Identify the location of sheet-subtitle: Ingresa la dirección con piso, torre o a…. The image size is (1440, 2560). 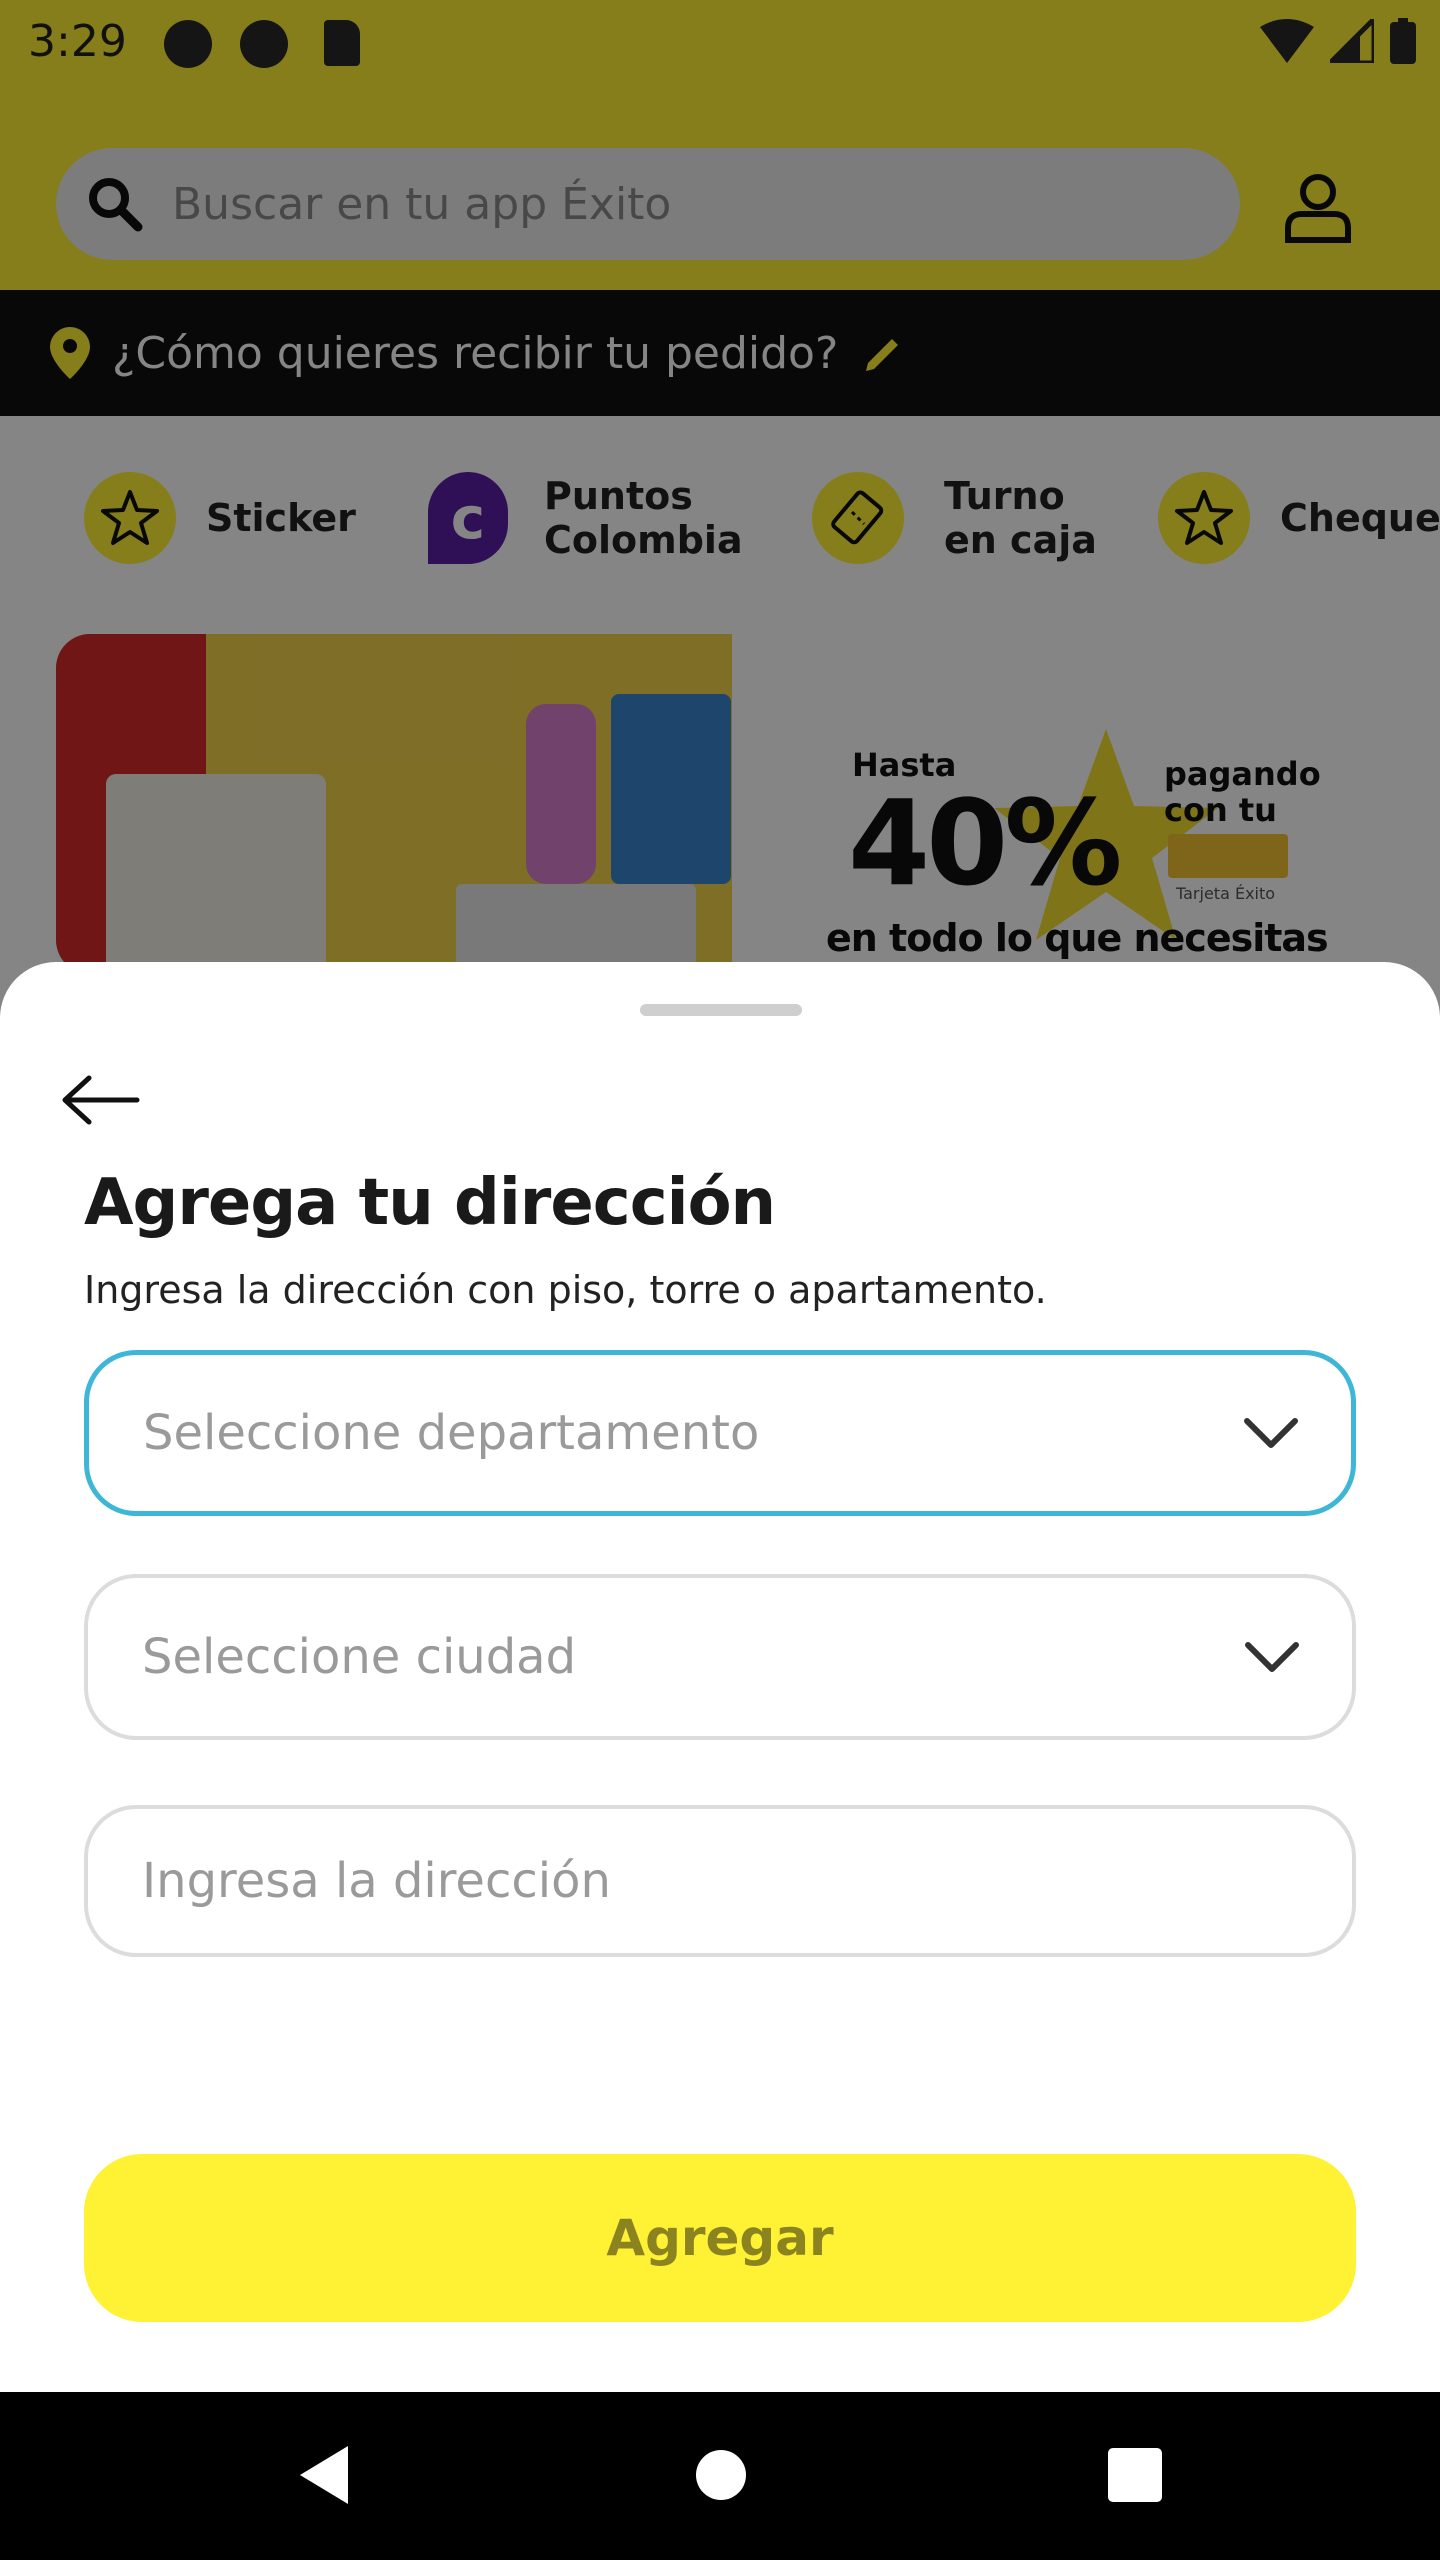
(565, 1290).